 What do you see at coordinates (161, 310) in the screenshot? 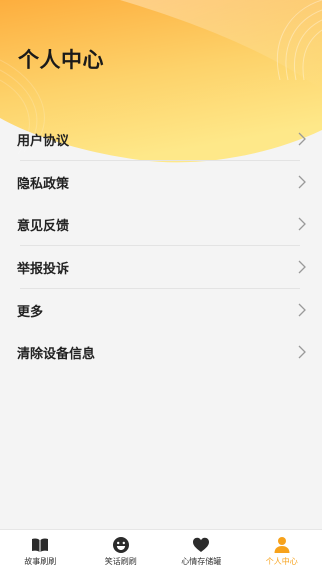
I see `menu-item-more: 更多` at bounding box center [161, 310].